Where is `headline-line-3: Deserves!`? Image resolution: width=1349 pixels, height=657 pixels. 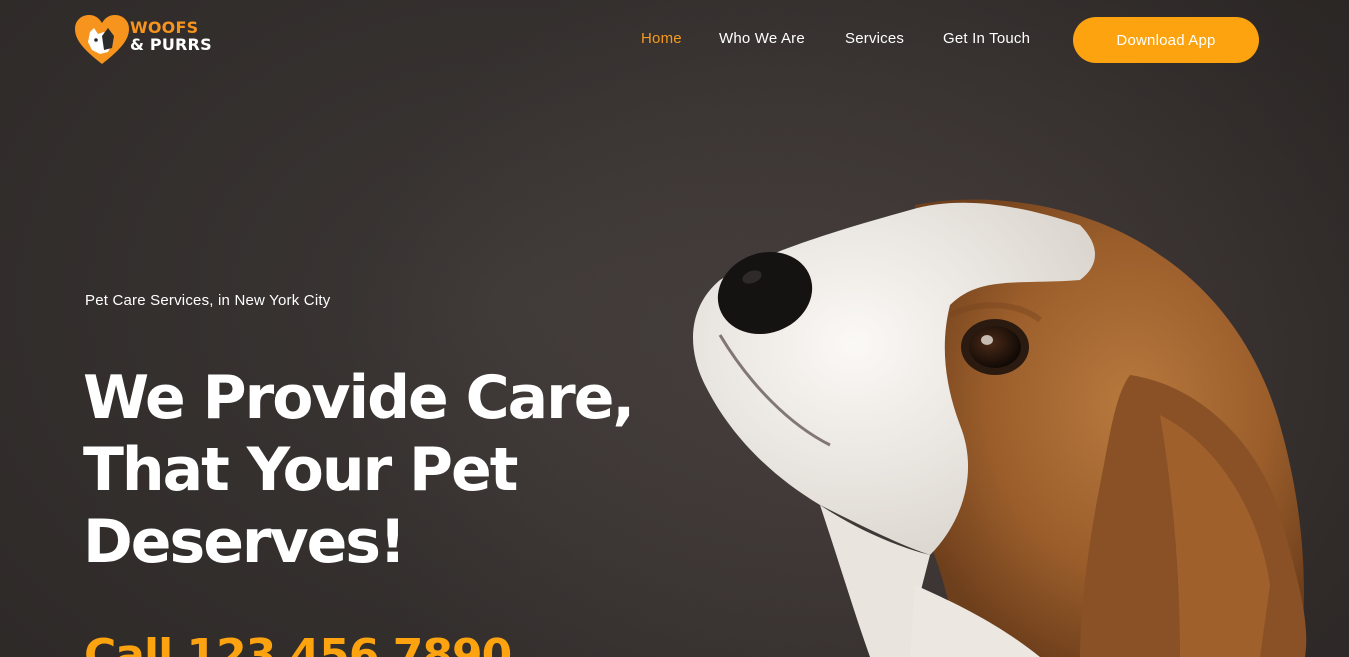
headline-line-3: Deserves! is located at coordinates (244, 542).